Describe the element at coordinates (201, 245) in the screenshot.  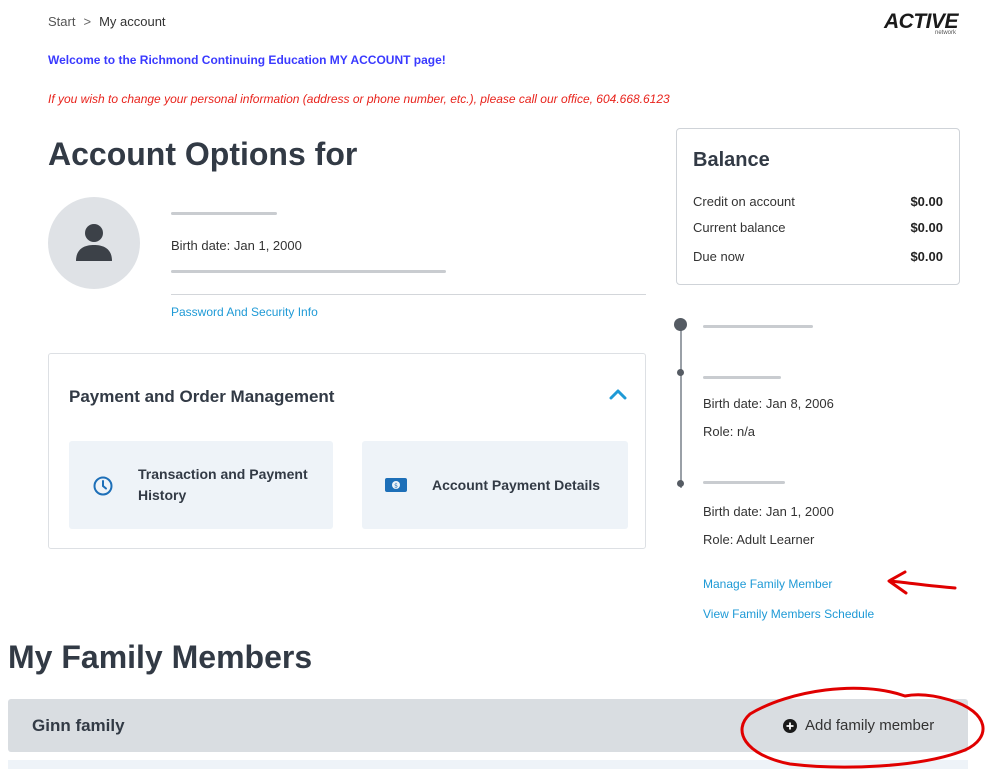
I see `birth-date-label: Birth date:` at that location.